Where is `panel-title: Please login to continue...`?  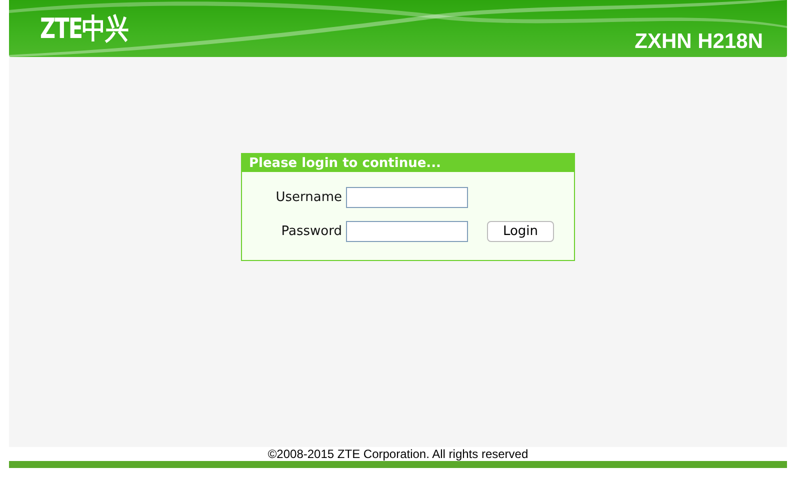 panel-title: Please login to continue... is located at coordinates (408, 163).